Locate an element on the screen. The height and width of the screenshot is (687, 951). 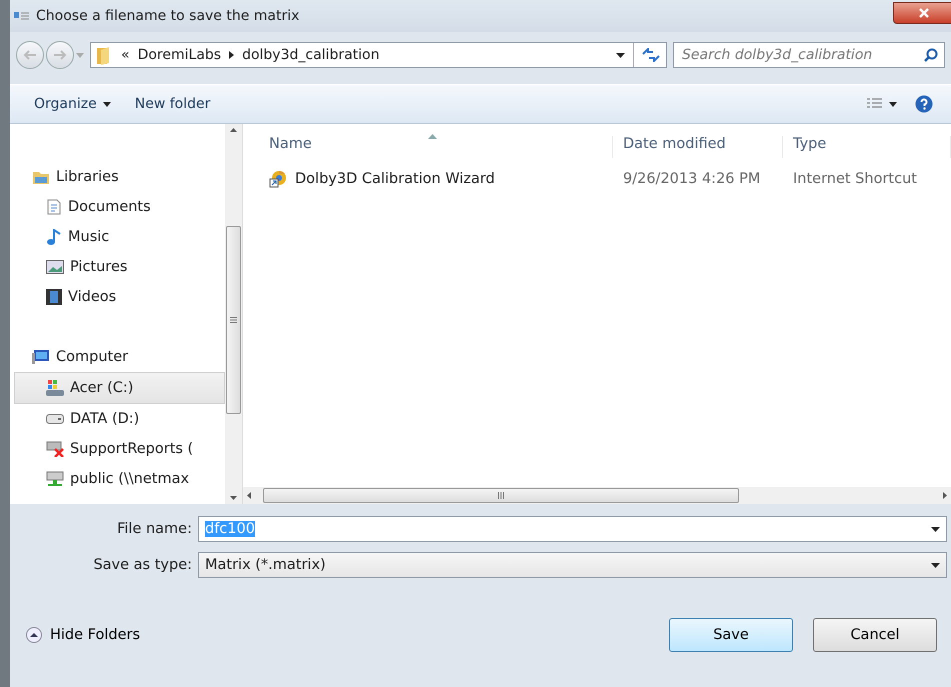
network-drive-error-icon is located at coordinates (55, 449).